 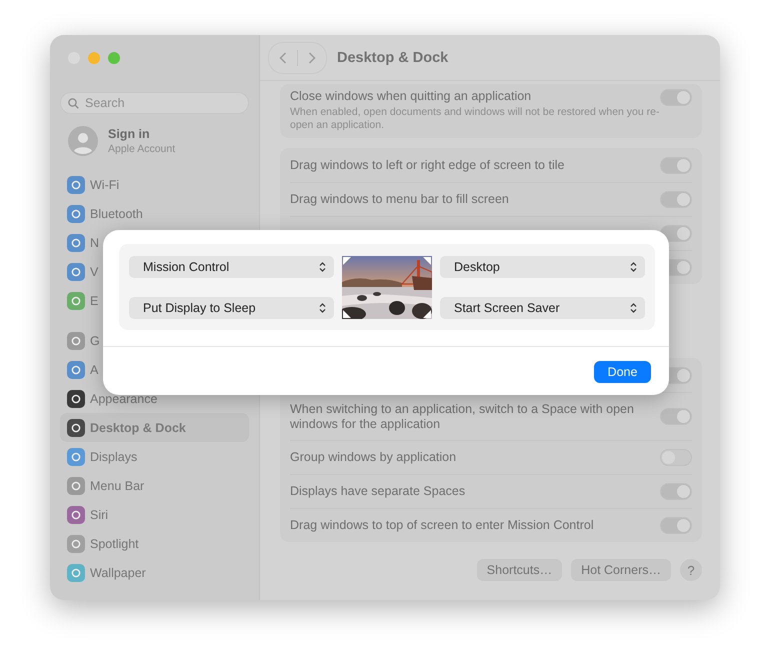 What do you see at coordinates (475, 119) in the screenshot?
I see `setting-description: When enabled, open documents and windows will not be restored when you re-open an application.` at bounding box center [475, 119].